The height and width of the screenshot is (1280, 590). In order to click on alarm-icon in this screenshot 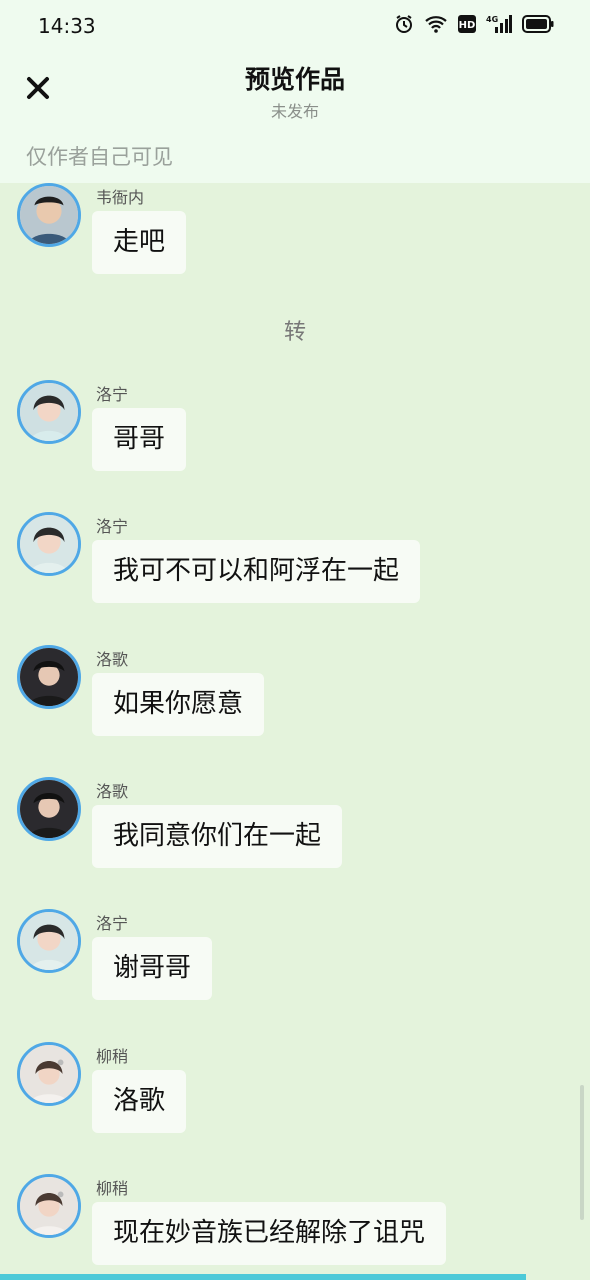, I will do `click(404, 26)`.